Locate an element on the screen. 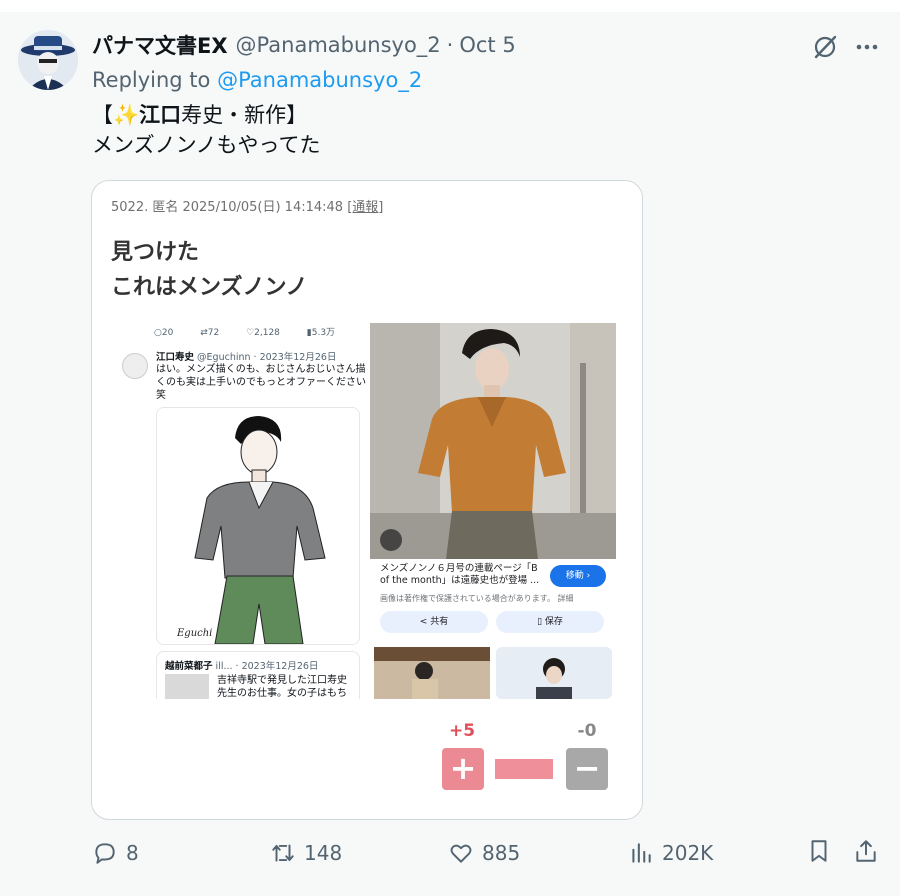 This screenshot has width=900, height=896. like-count: 885 is located at coordinates (501, 853).